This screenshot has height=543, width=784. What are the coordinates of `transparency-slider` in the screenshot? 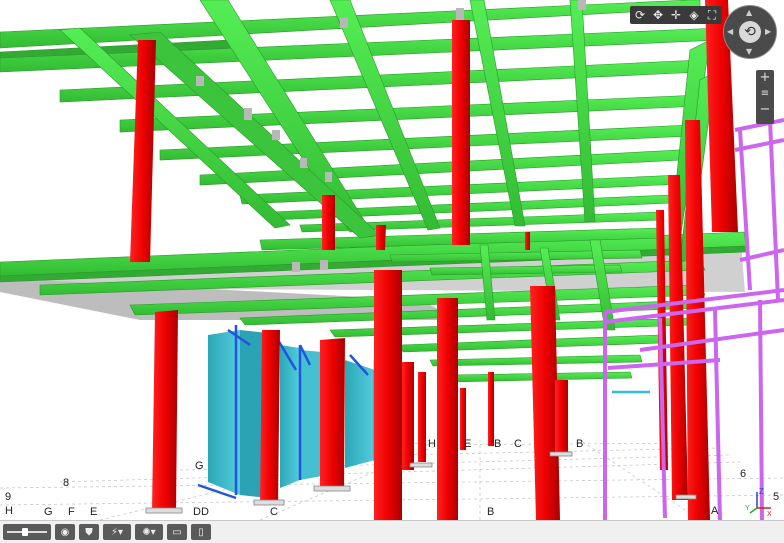 It's located at (27, 532).